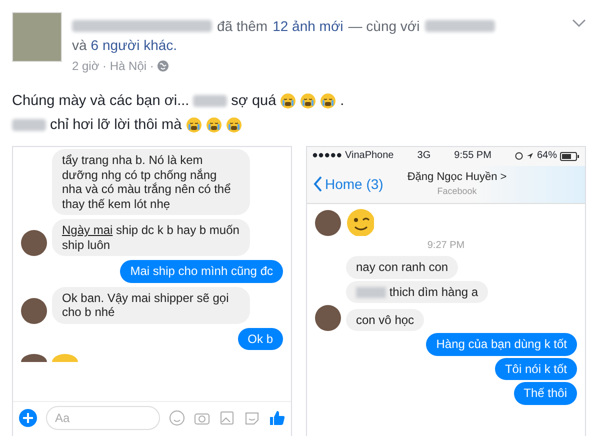 The width and height of the screenshot is (600, 439). I want to click on profile-photo, so click(37, 37).